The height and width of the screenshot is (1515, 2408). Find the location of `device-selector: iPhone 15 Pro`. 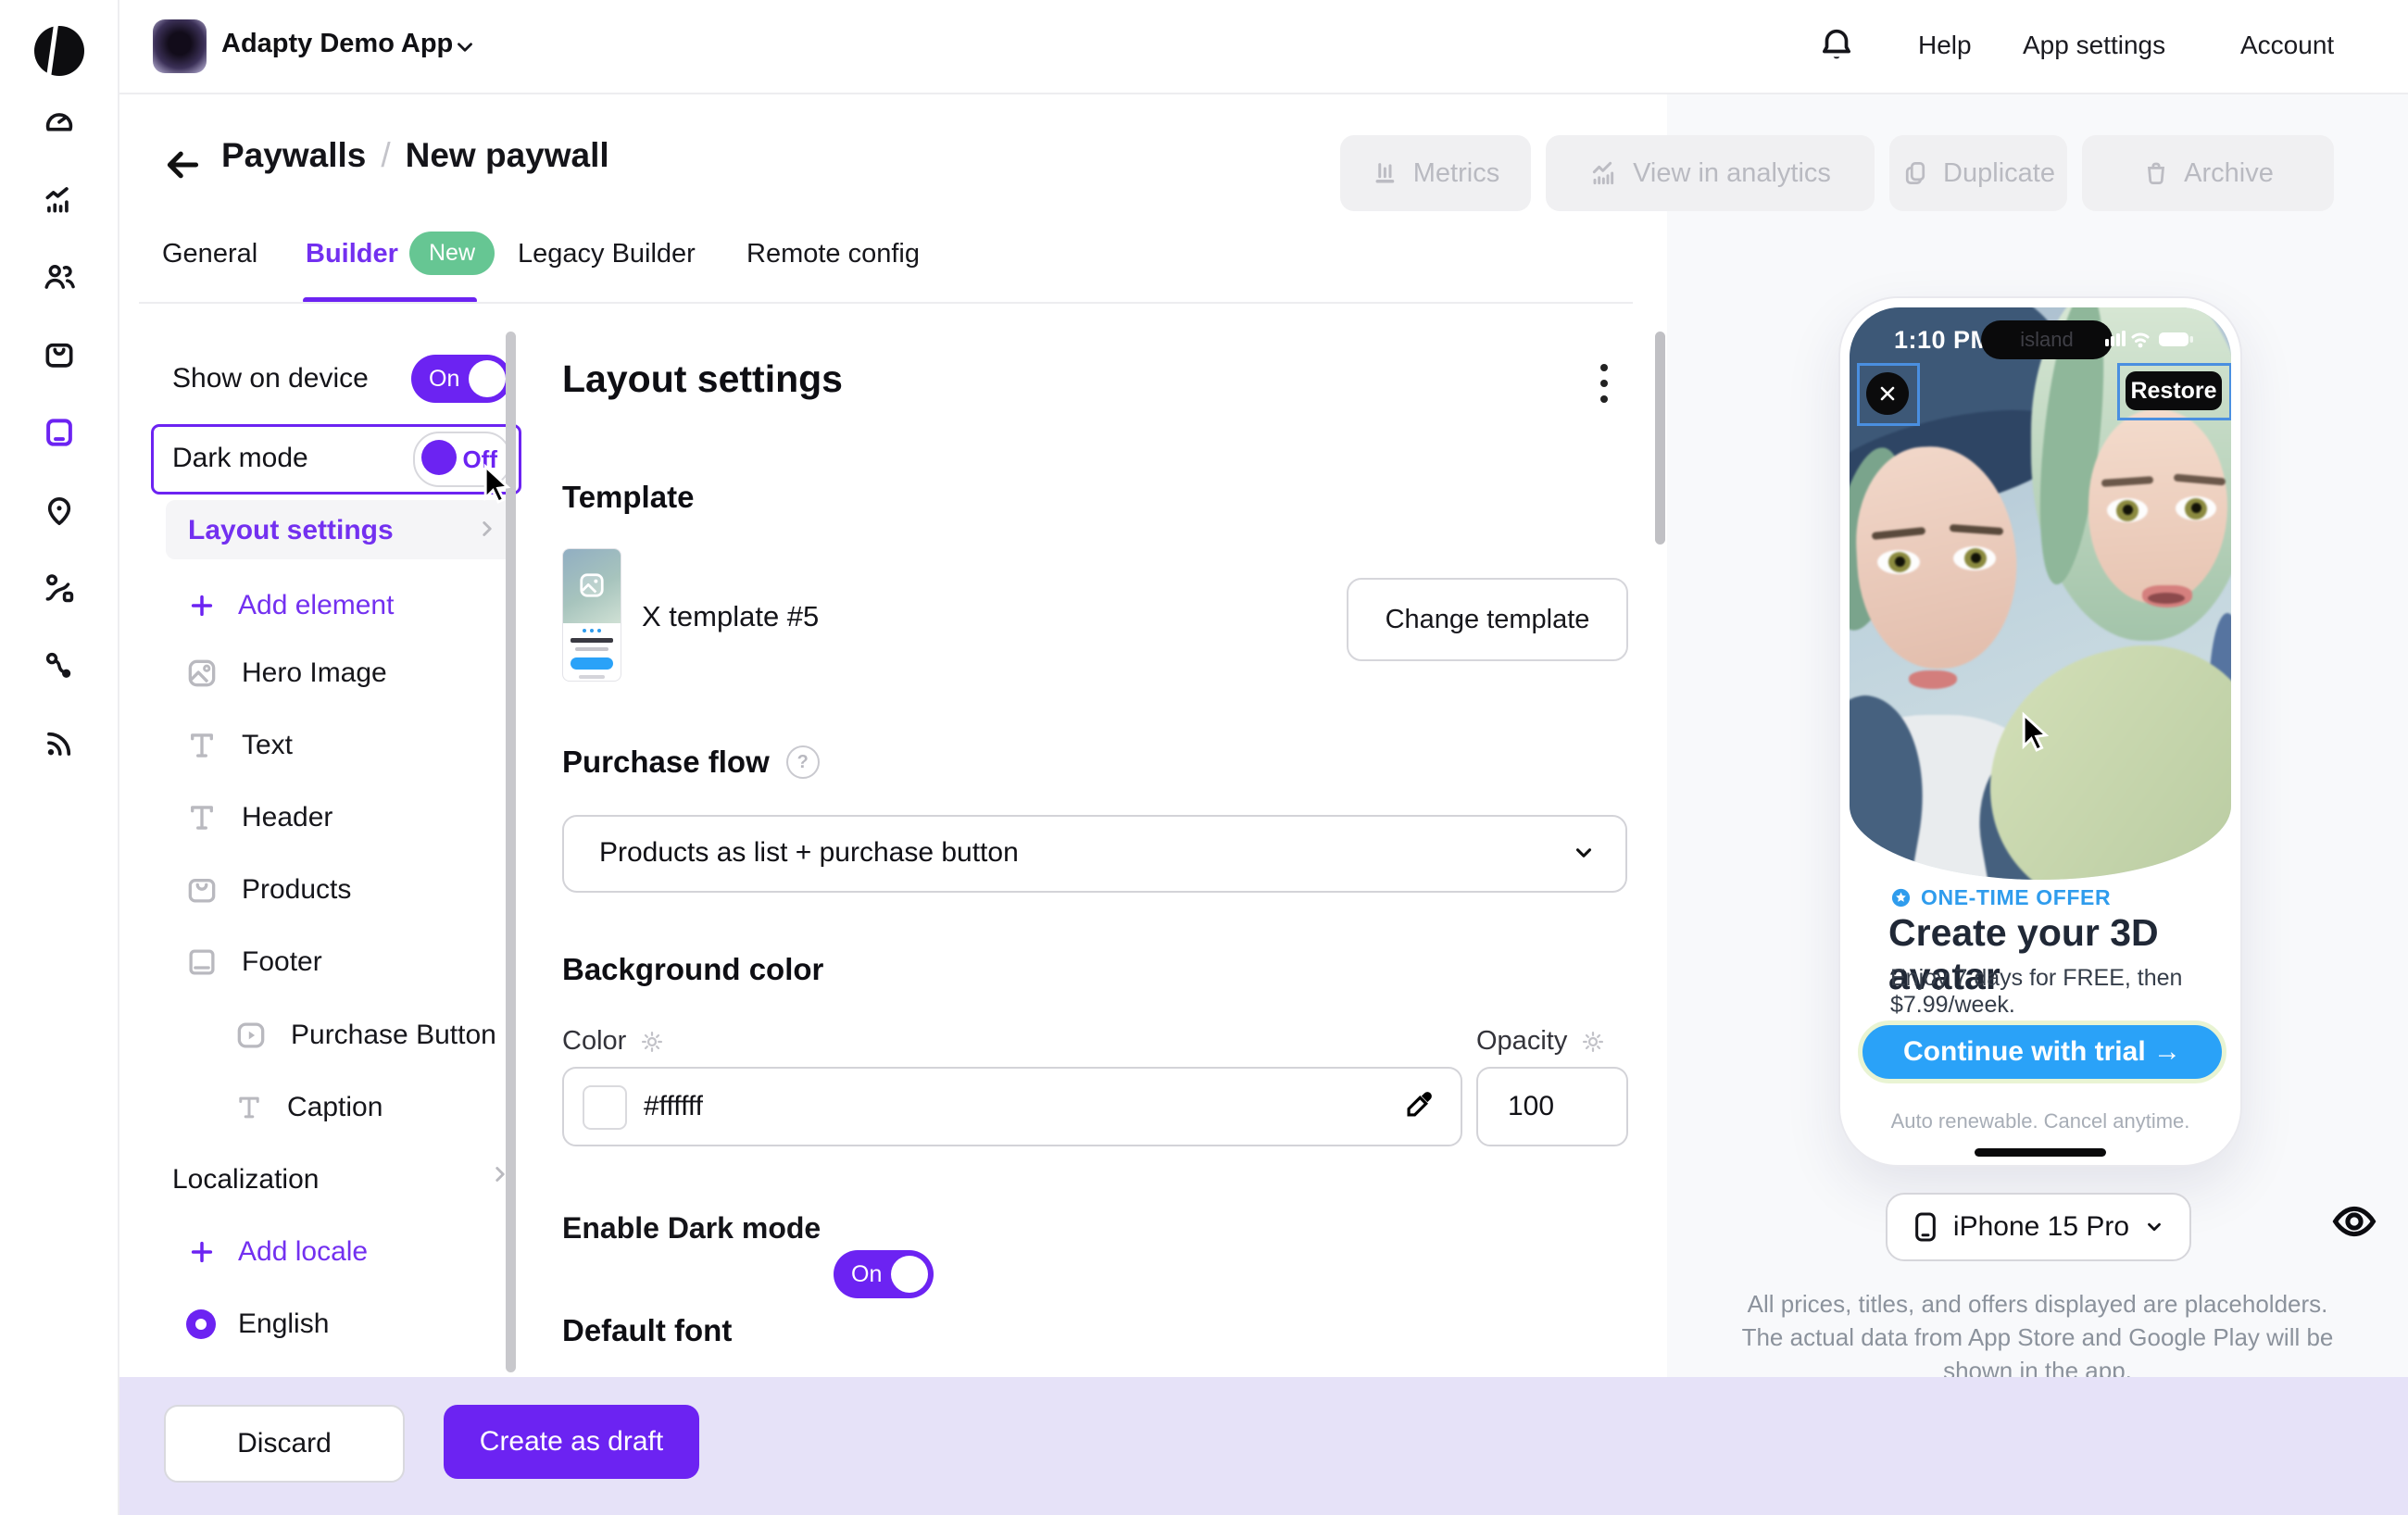

device-selector: iPhone 15 Pro is located at coordinates (2039, 1227).